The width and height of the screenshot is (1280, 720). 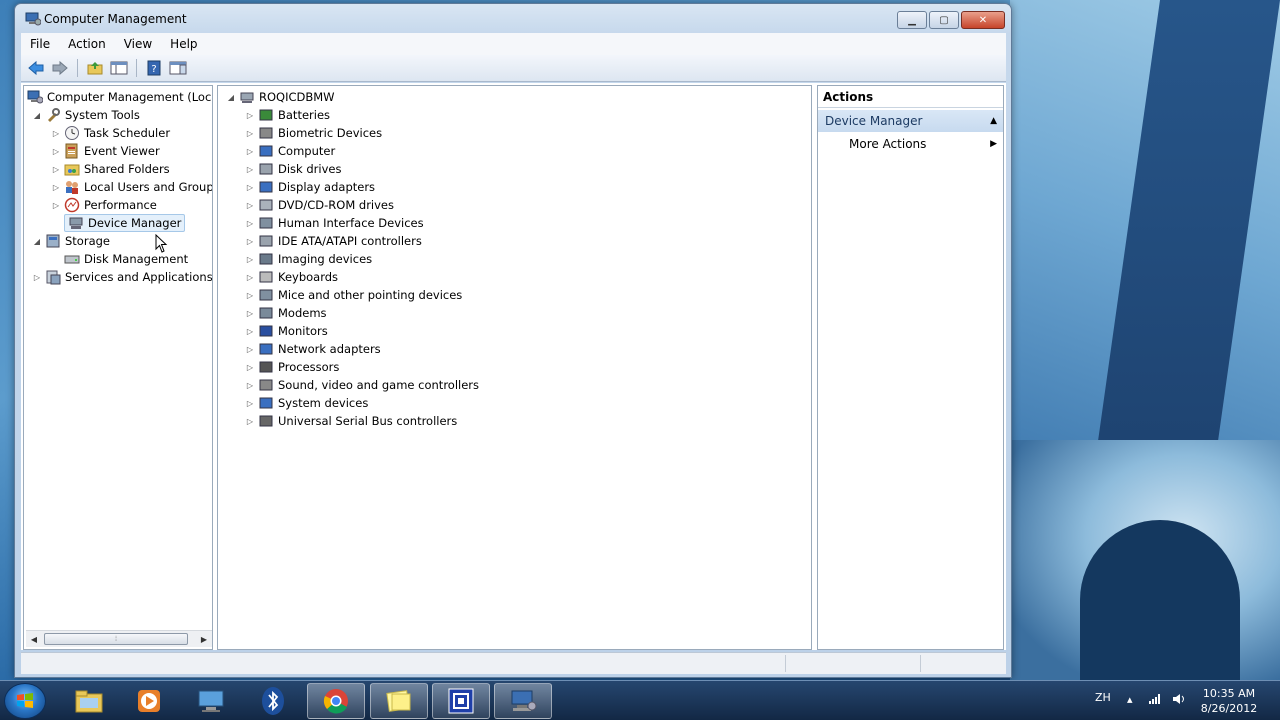 What do you see at coordinates (640, 700) in the screenshot?
I see `taskbar: ZH ▴ 10:35 AM 8/26/2012` at bounding box center [640, 700].